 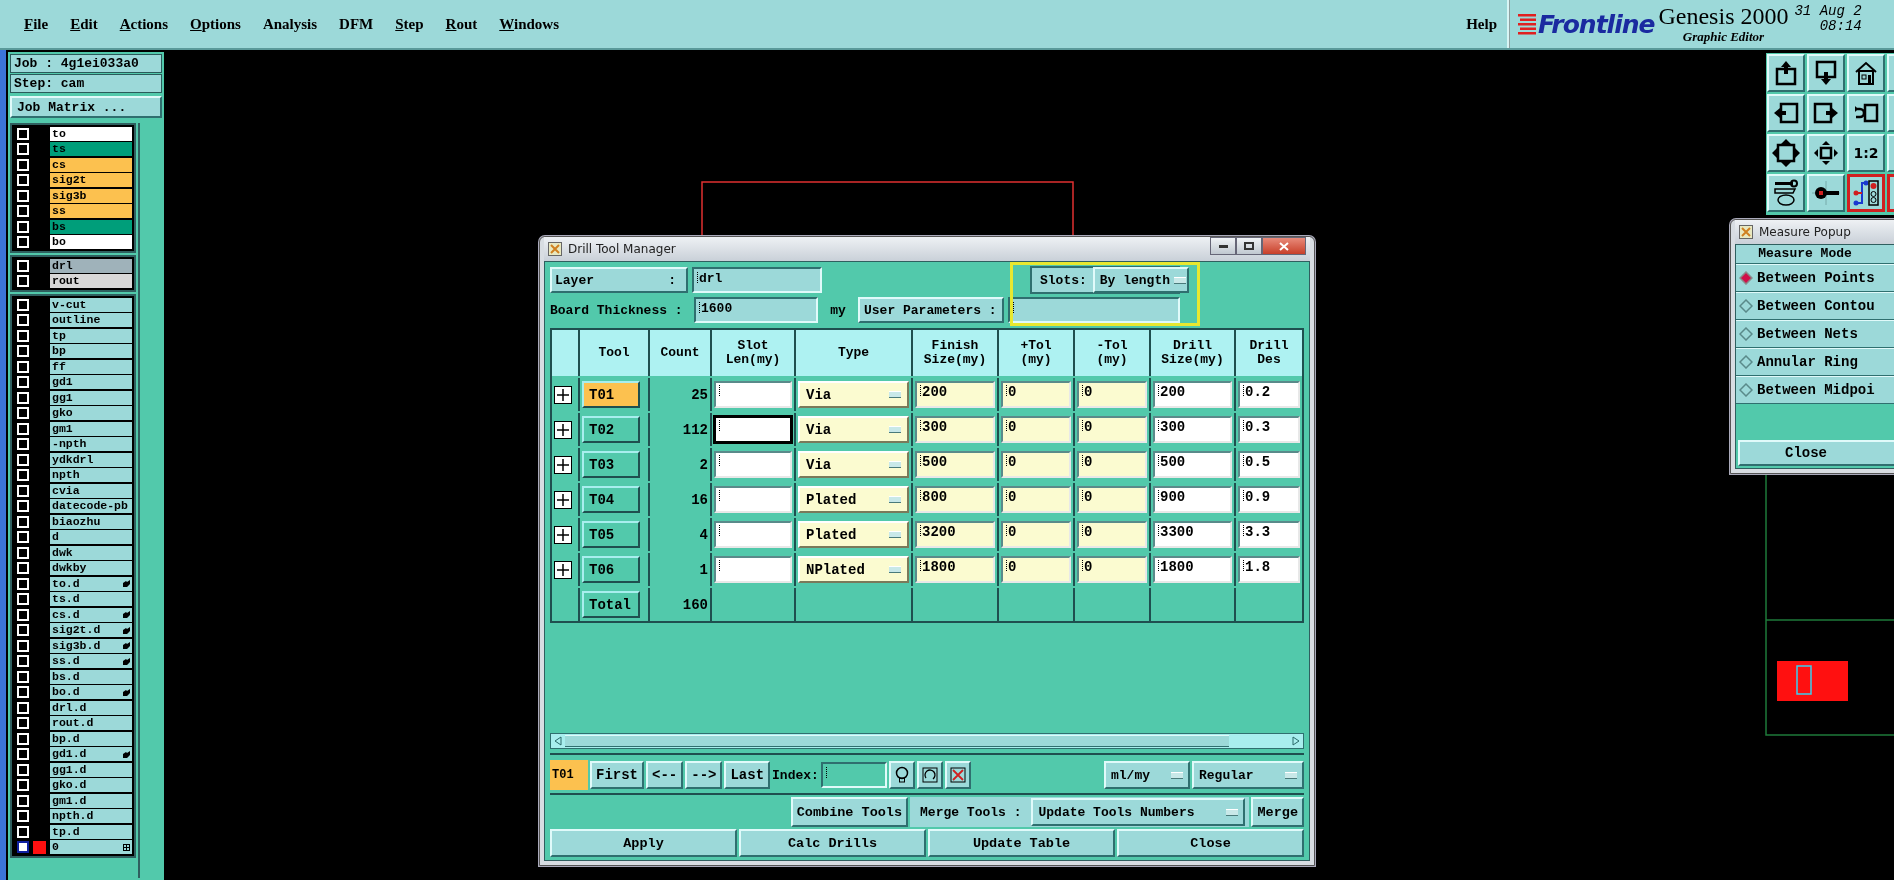 What do you see at coordinates (853, 569) in the screenshot?
I see `type-dropdown: NPlated` at bounding box center [853, 569].